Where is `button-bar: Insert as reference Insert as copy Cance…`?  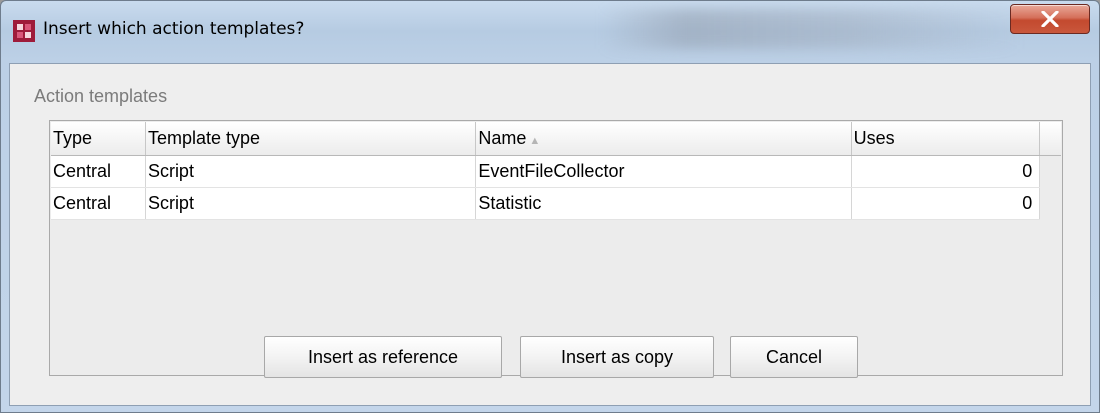
button-bar: Insert as reference Insert as copy Cance… is located at coordinates (551, 358).